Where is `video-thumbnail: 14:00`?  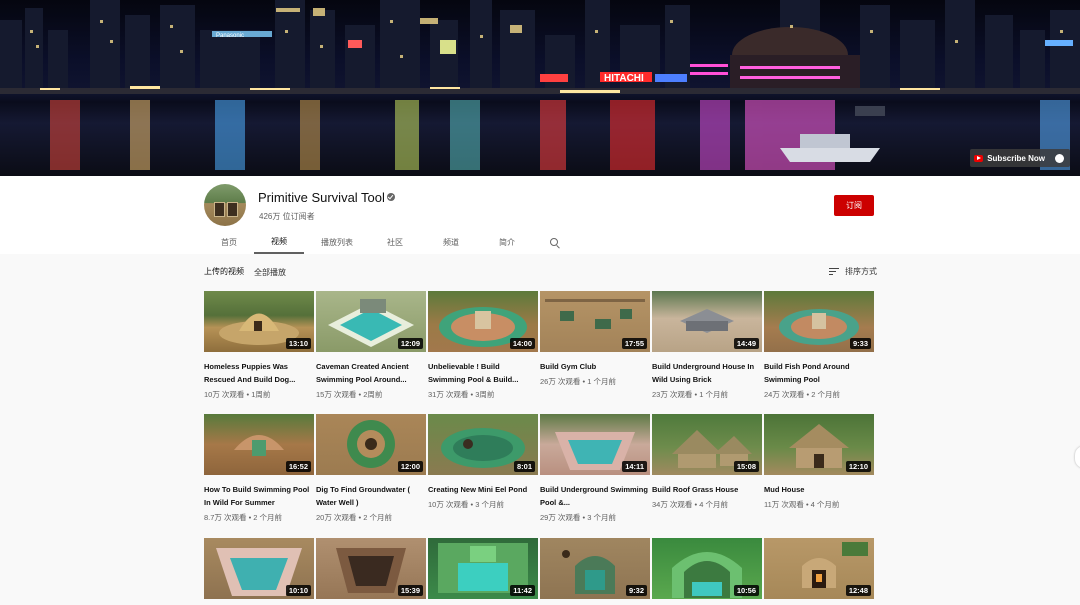 video-thumbnail: 14:00 is located at coordinates (483, 321).